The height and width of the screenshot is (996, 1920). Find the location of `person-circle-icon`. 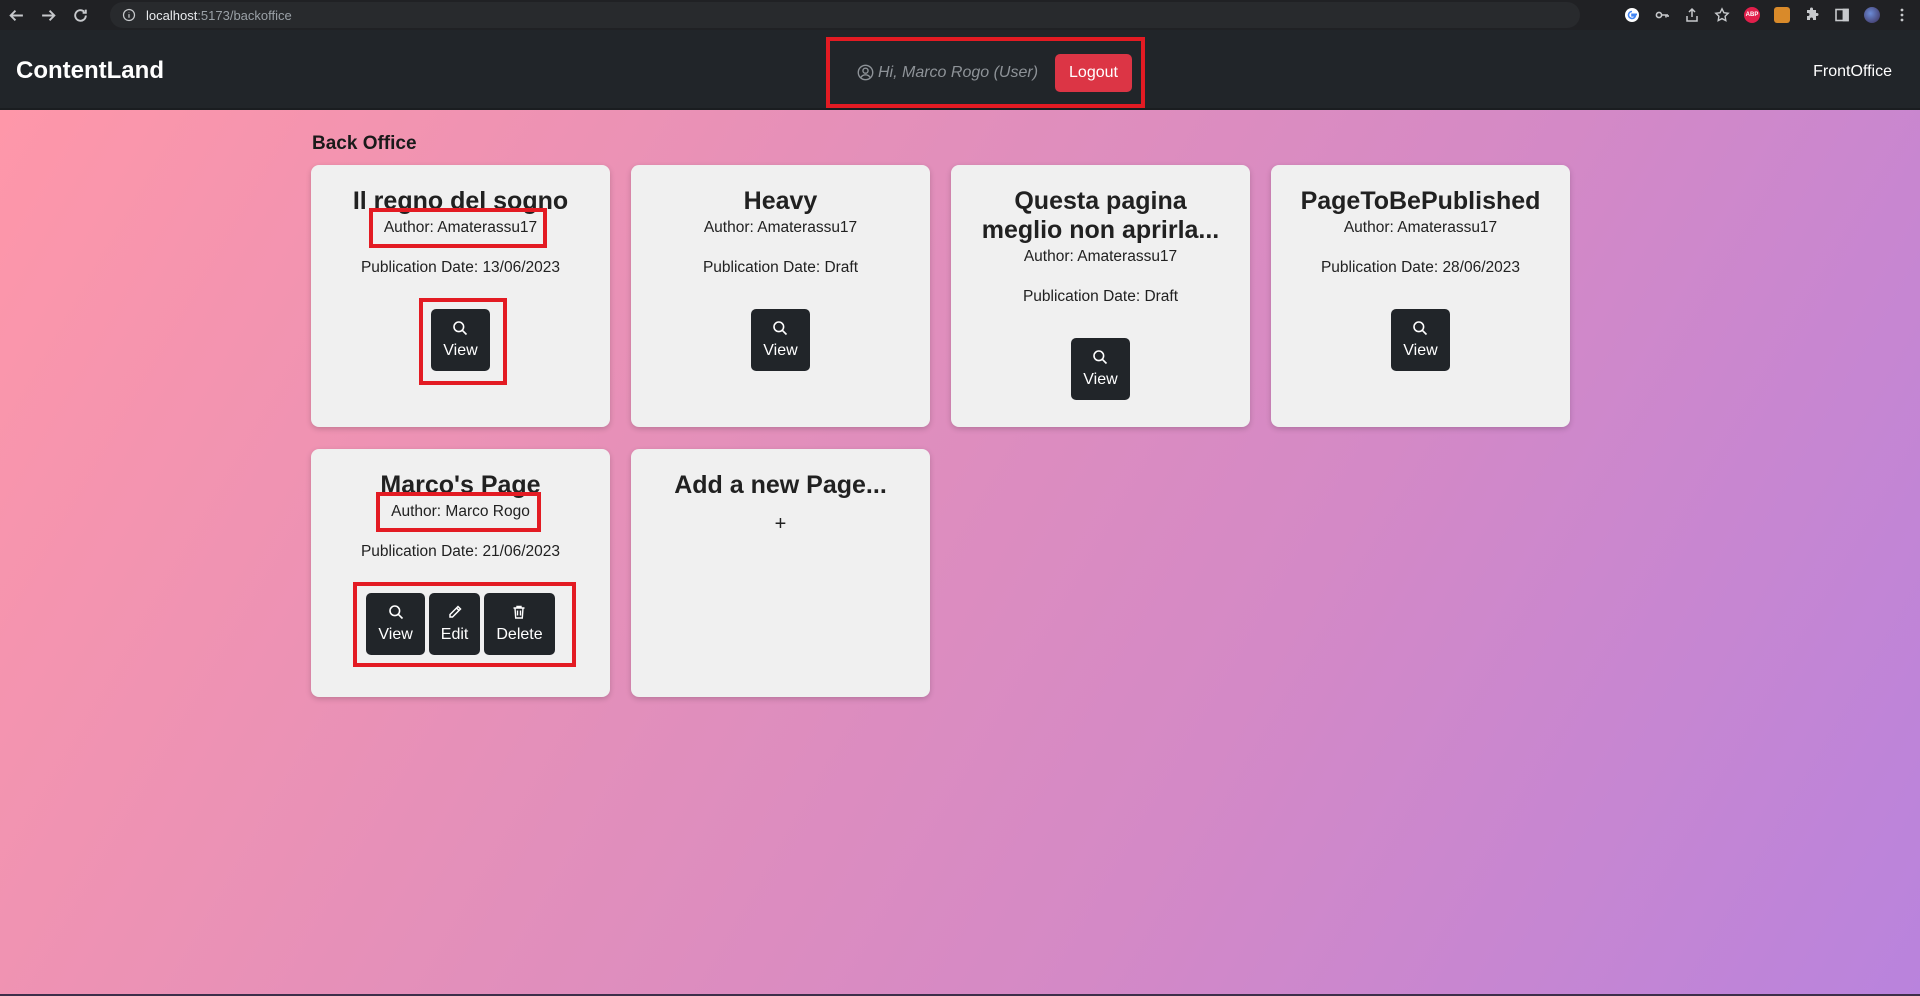

person-circle-icon is located at coordinates (865, 72).